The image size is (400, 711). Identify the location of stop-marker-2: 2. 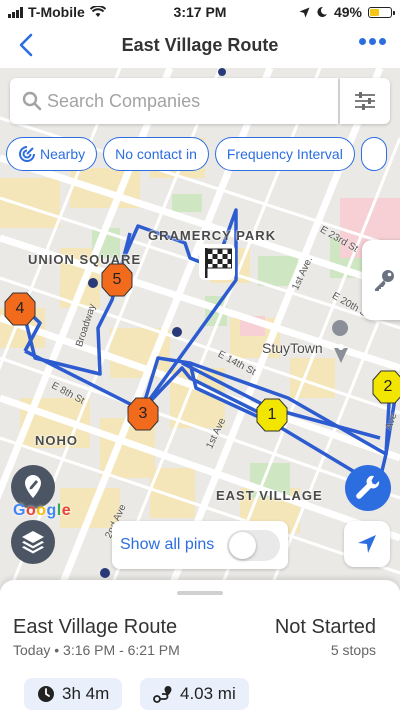
(386, 387).